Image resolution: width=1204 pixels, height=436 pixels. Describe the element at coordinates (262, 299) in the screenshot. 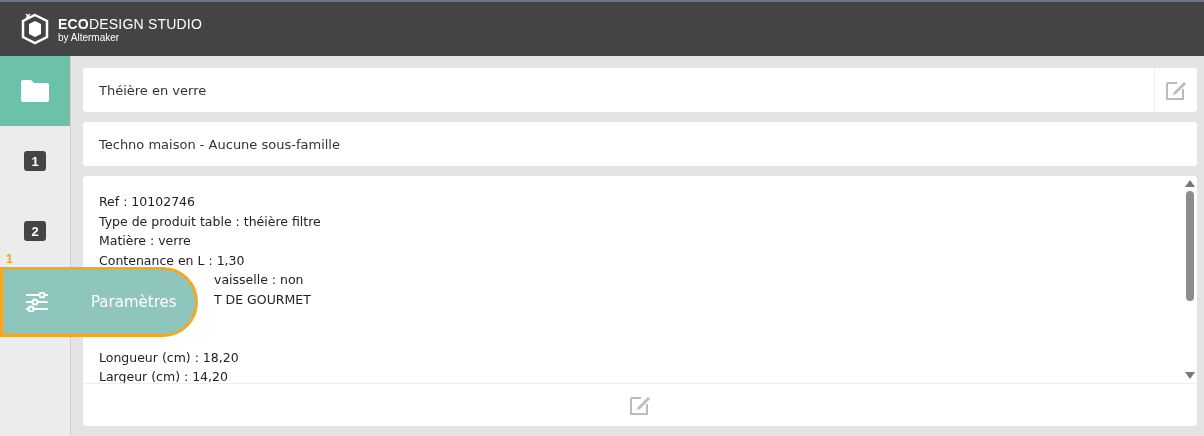

I see `detail-line: T DE GOURMET` at that location.